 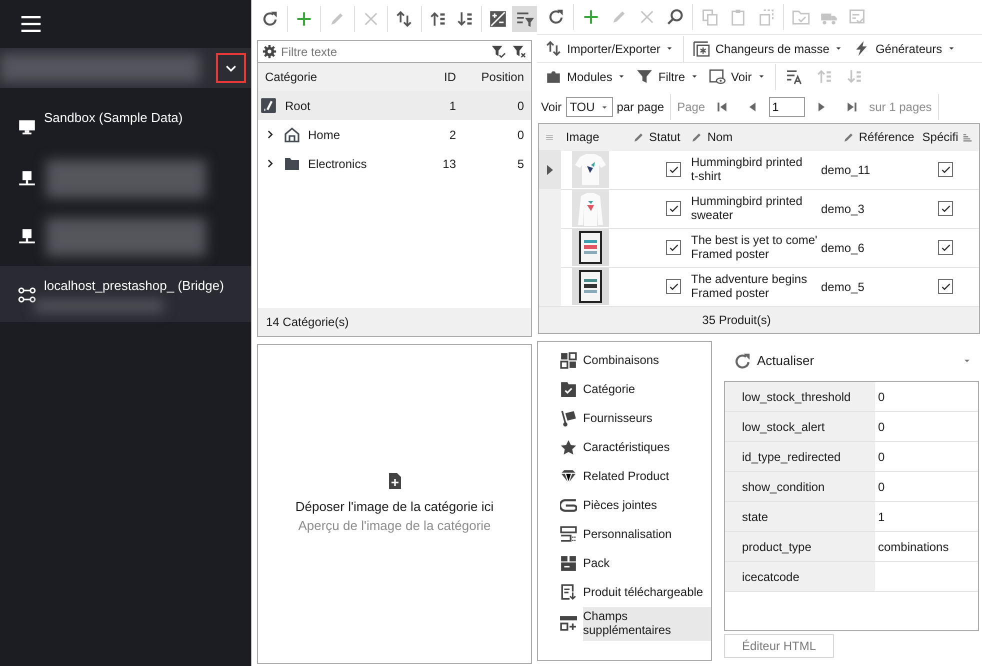 I want to click on folder-icon, so click(x=292, y=164).